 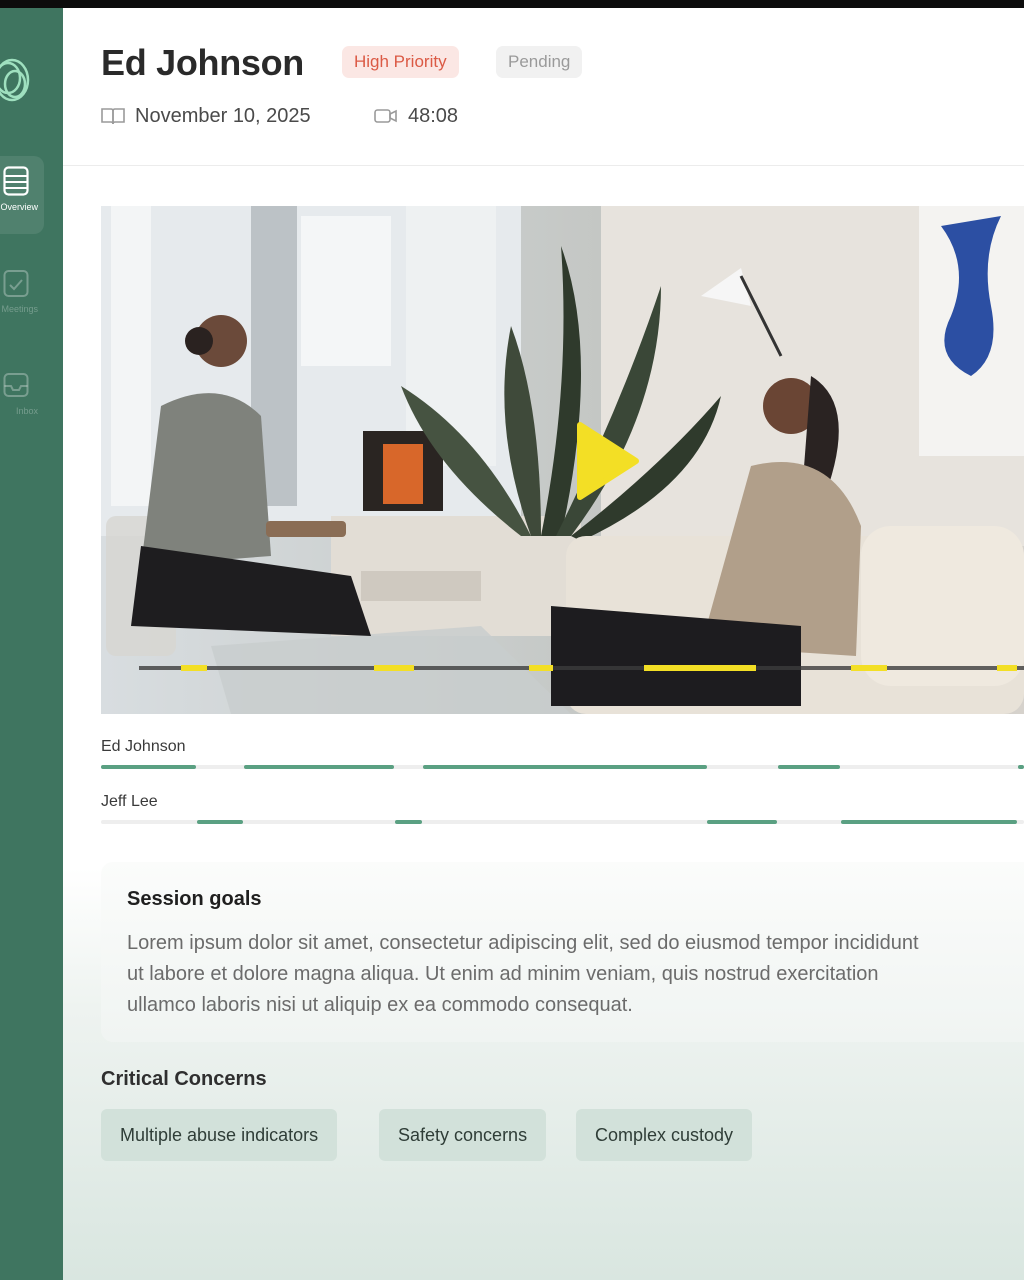 I want to click on play-icon, so click(x=607, y=461).